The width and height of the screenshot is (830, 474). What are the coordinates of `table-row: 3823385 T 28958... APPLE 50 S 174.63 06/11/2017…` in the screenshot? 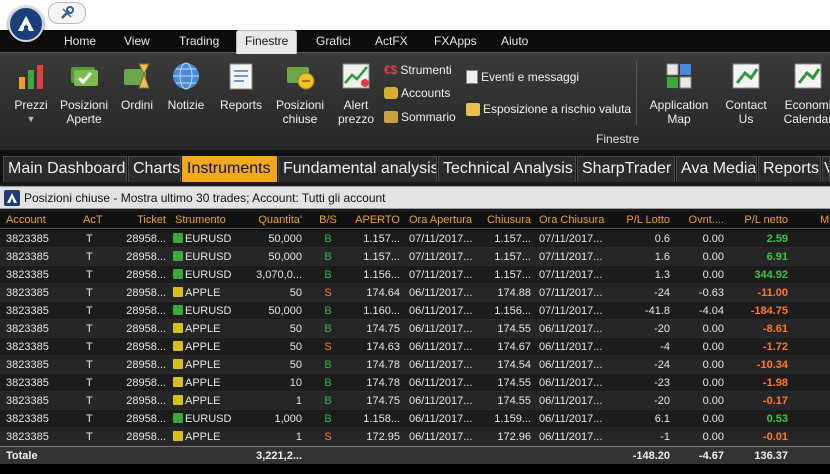 It's located at (415, 347).